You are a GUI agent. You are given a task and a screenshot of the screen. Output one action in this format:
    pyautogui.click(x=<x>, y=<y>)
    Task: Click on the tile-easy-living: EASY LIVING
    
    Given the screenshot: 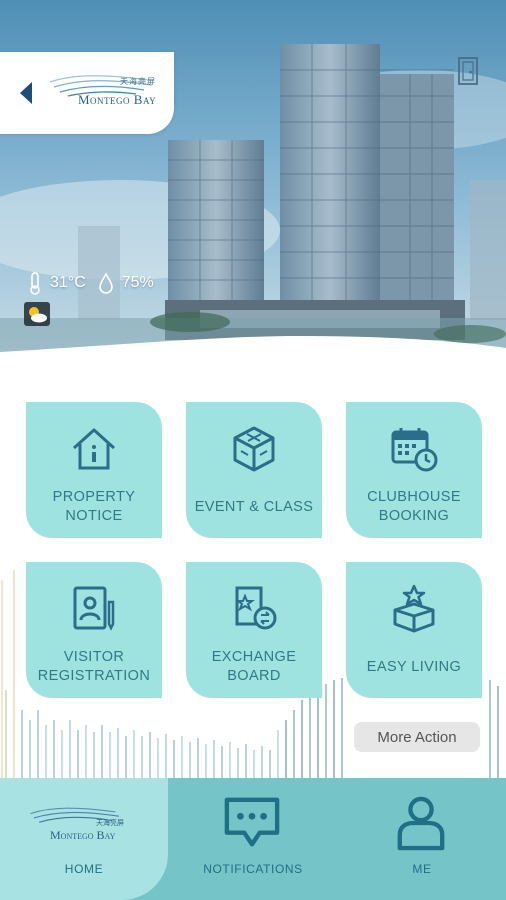 What is the action you would take?
    pyautogui.click(x=414, y=630)
    